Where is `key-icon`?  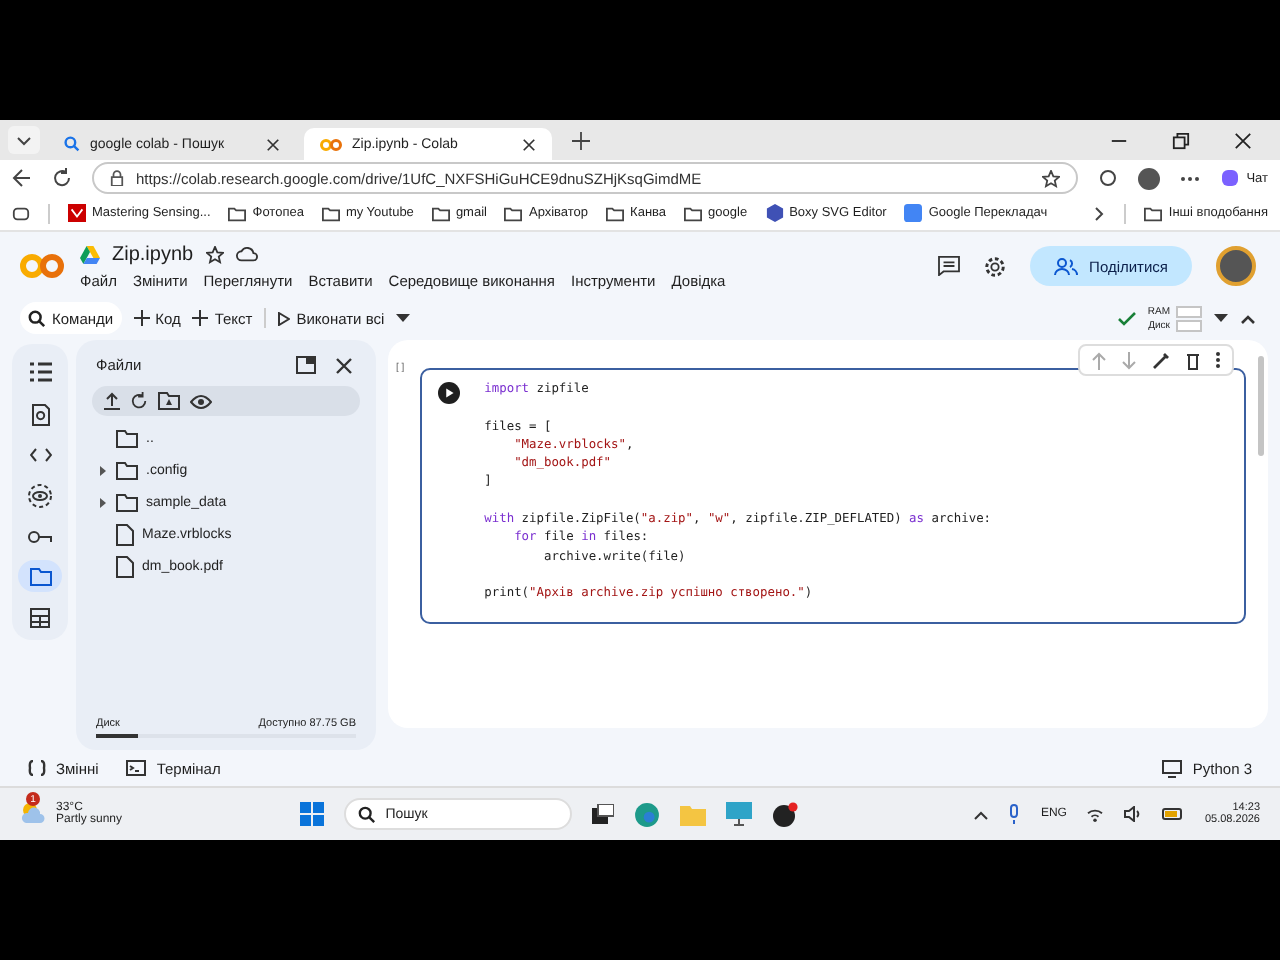 key-icon is located at coordinates (40, 537).